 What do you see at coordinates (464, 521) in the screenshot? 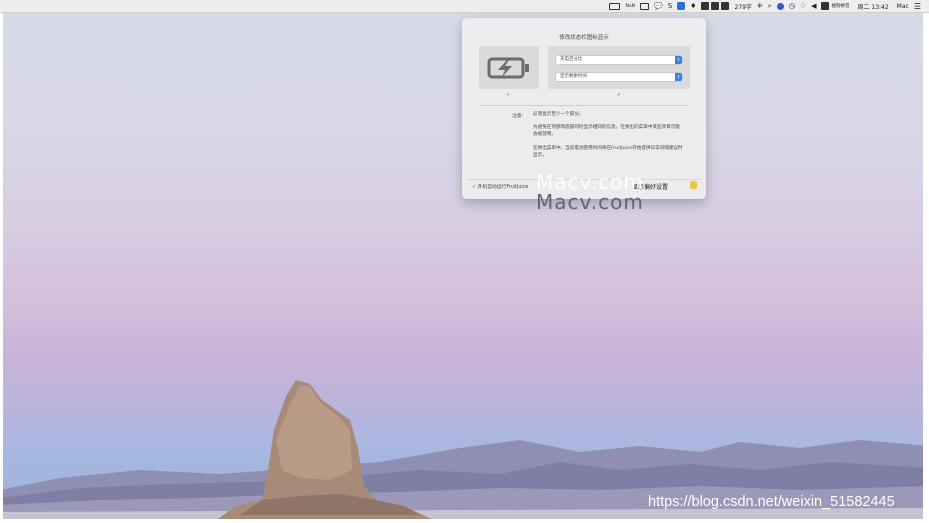
I see `screen-border-bottom` at bounding box center [464, 521].